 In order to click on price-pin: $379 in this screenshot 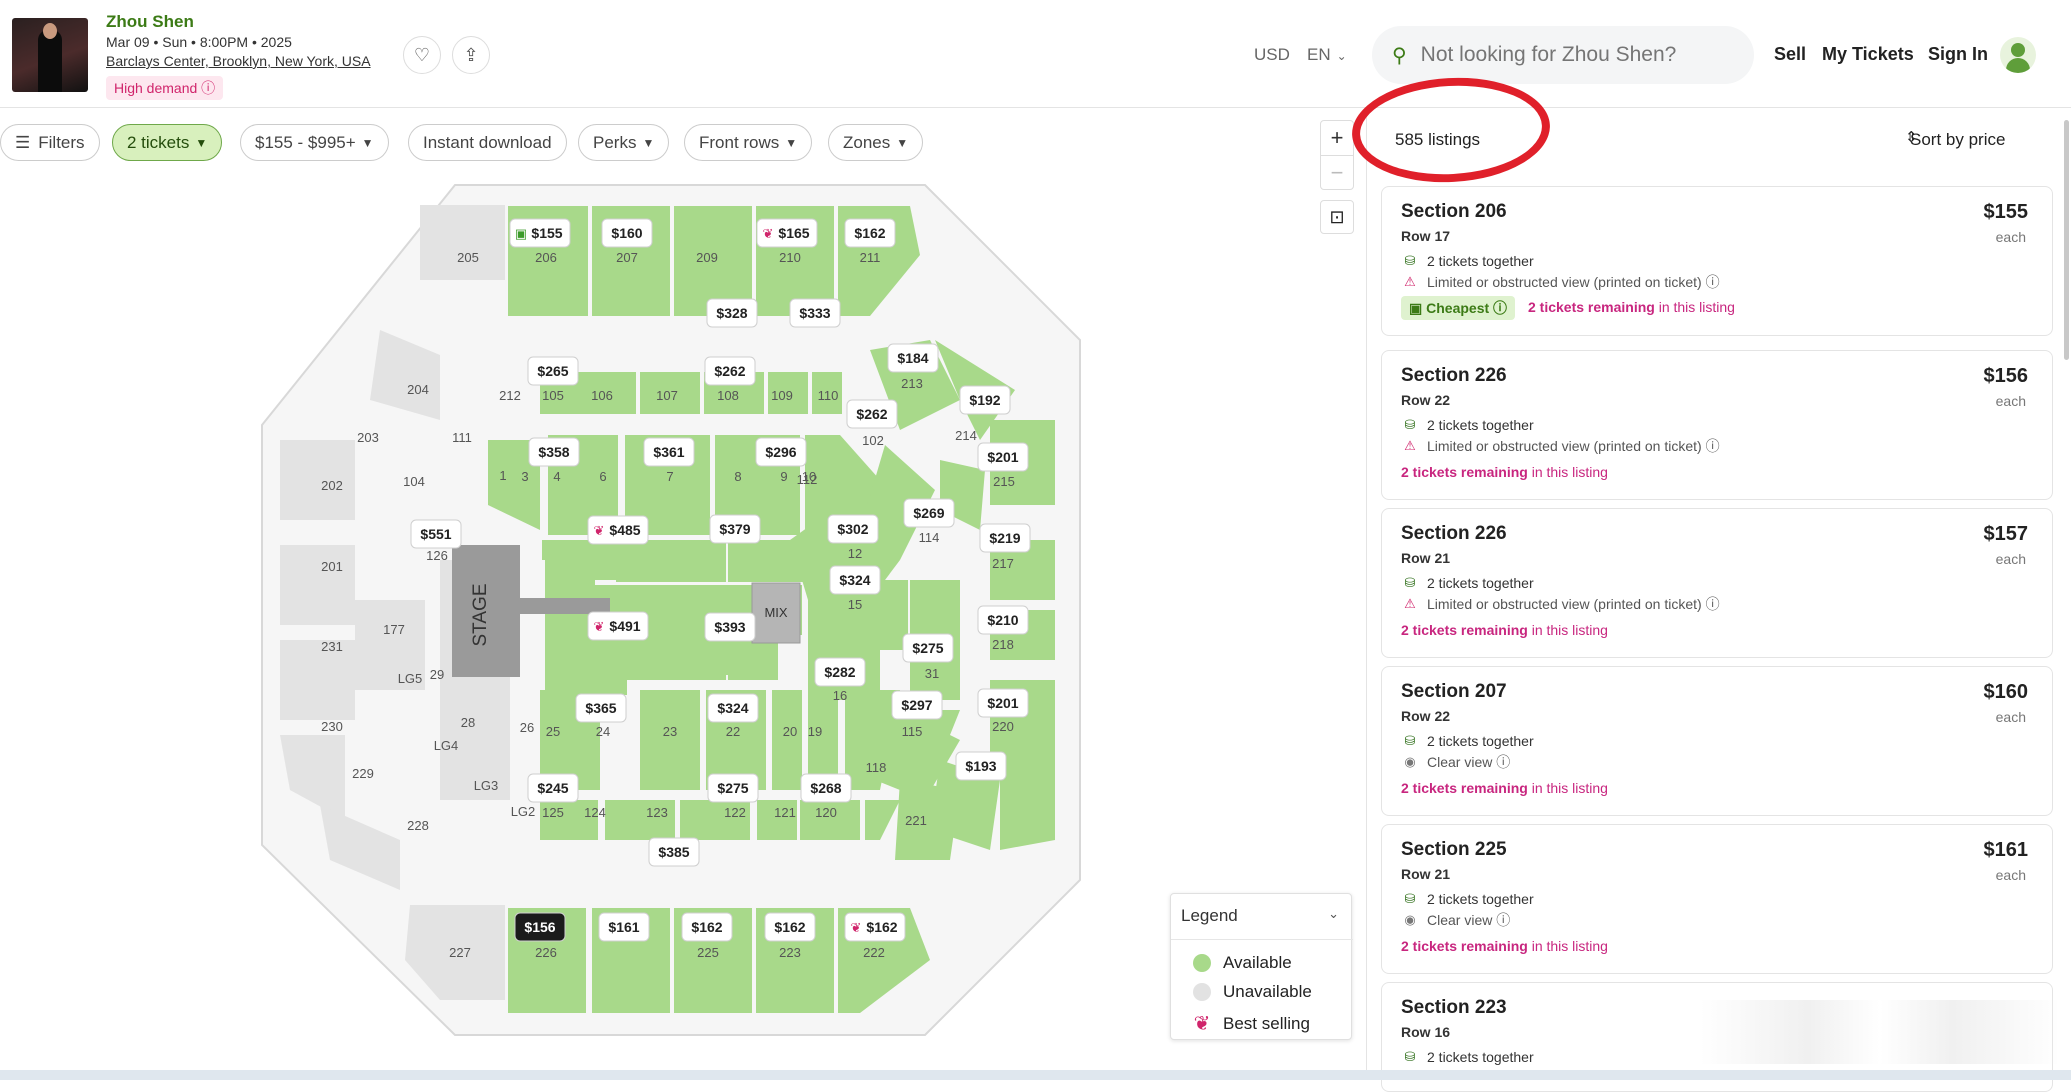, I will do `click(735, 529)`.